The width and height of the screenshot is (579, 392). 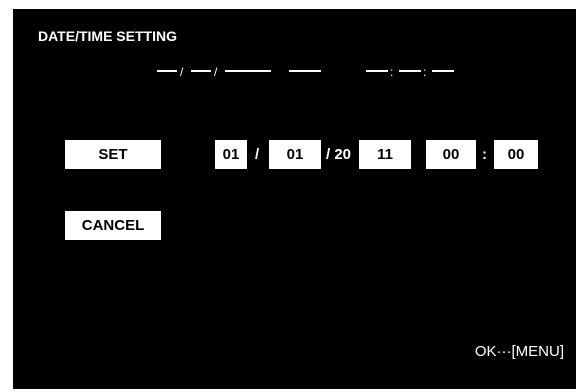 I want to click on menu-hint: OK···[MENU], so click(x=519, y=351).